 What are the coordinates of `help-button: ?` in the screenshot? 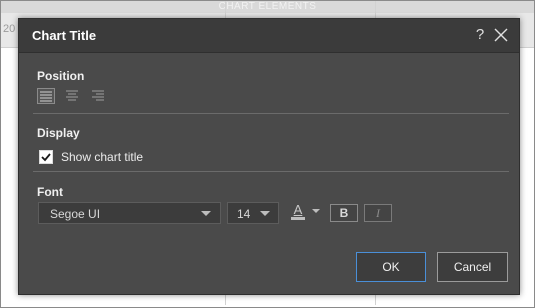 It's located at (480, 35).